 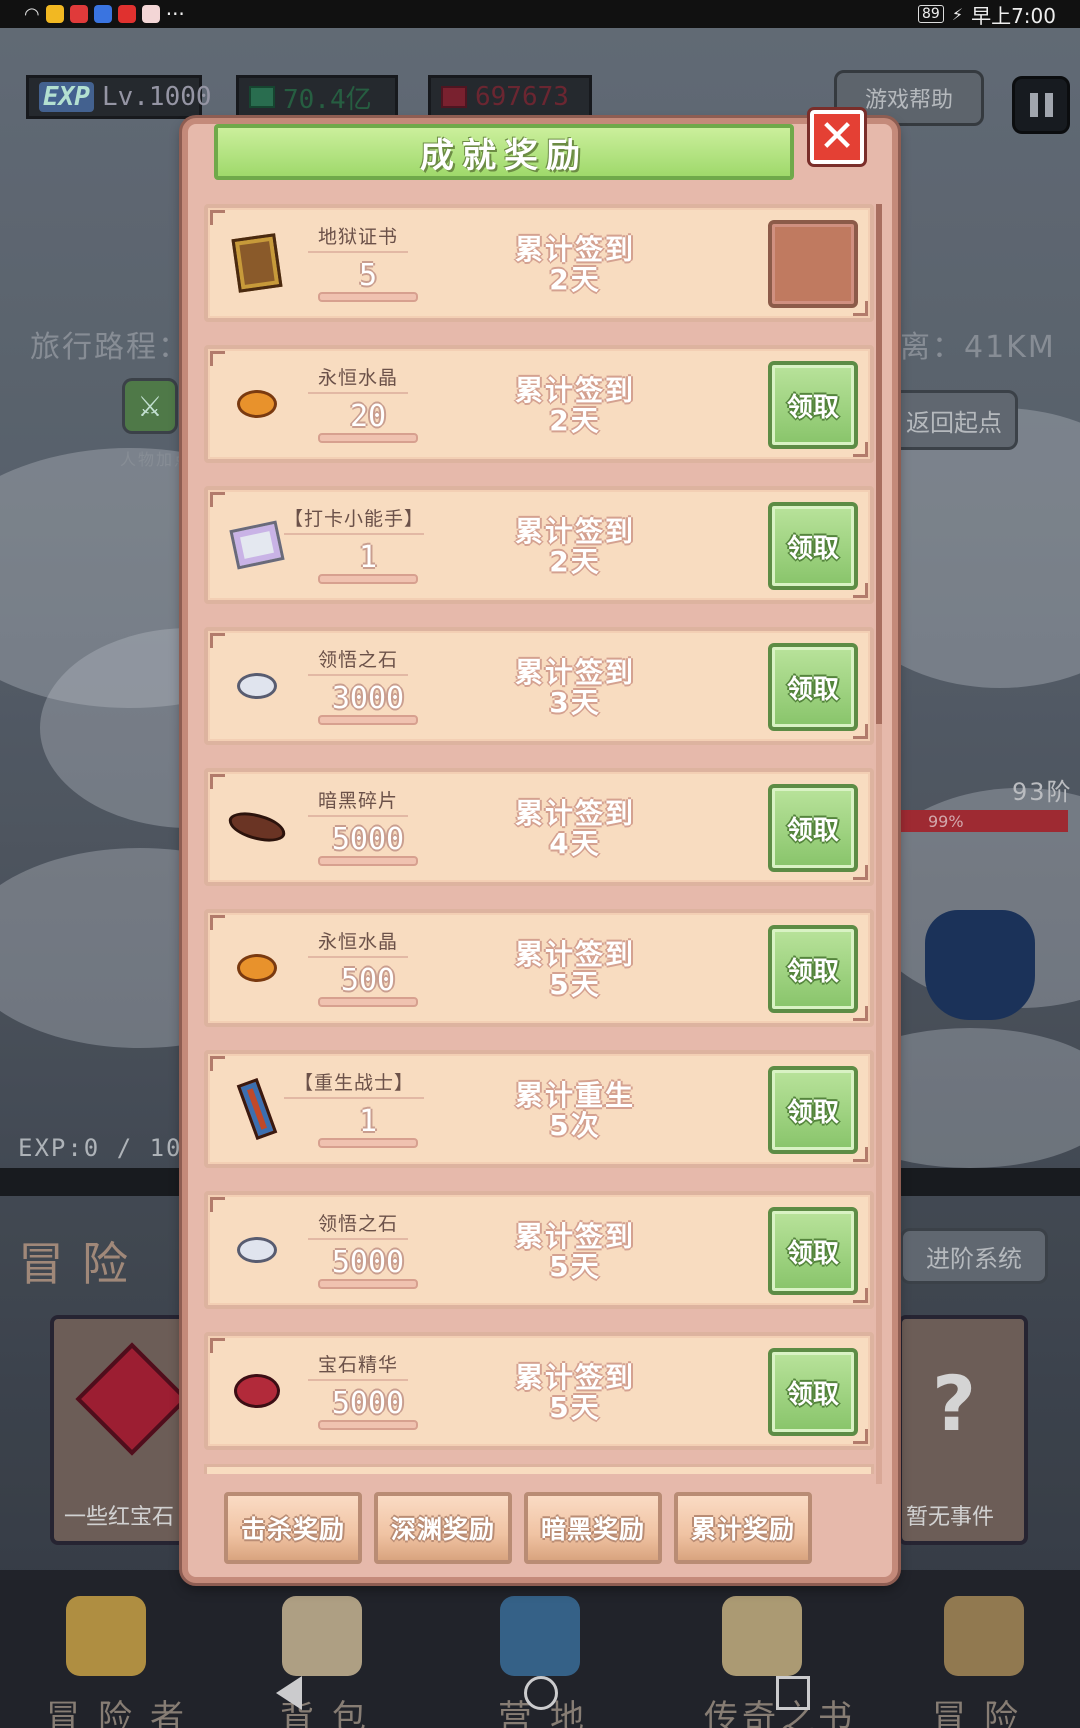 What do you see at coordinates (257, 1391) in the screenshot?
I see `gem-essence-icon` at bounding box center [257, 1391].